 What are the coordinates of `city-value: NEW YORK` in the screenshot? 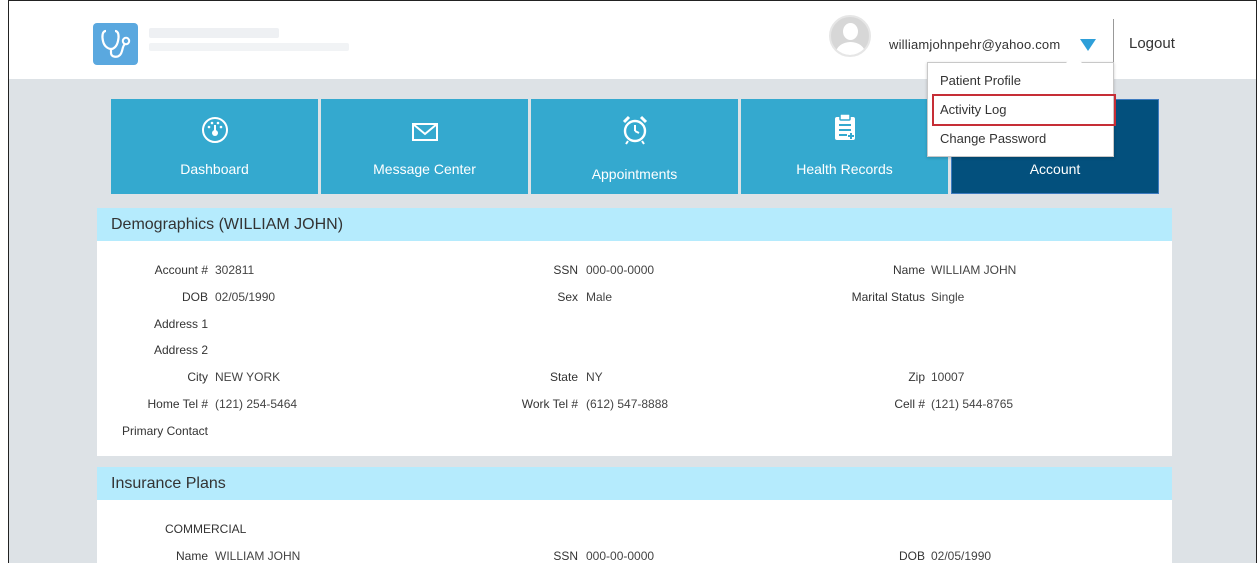 It's located at (248, 377).